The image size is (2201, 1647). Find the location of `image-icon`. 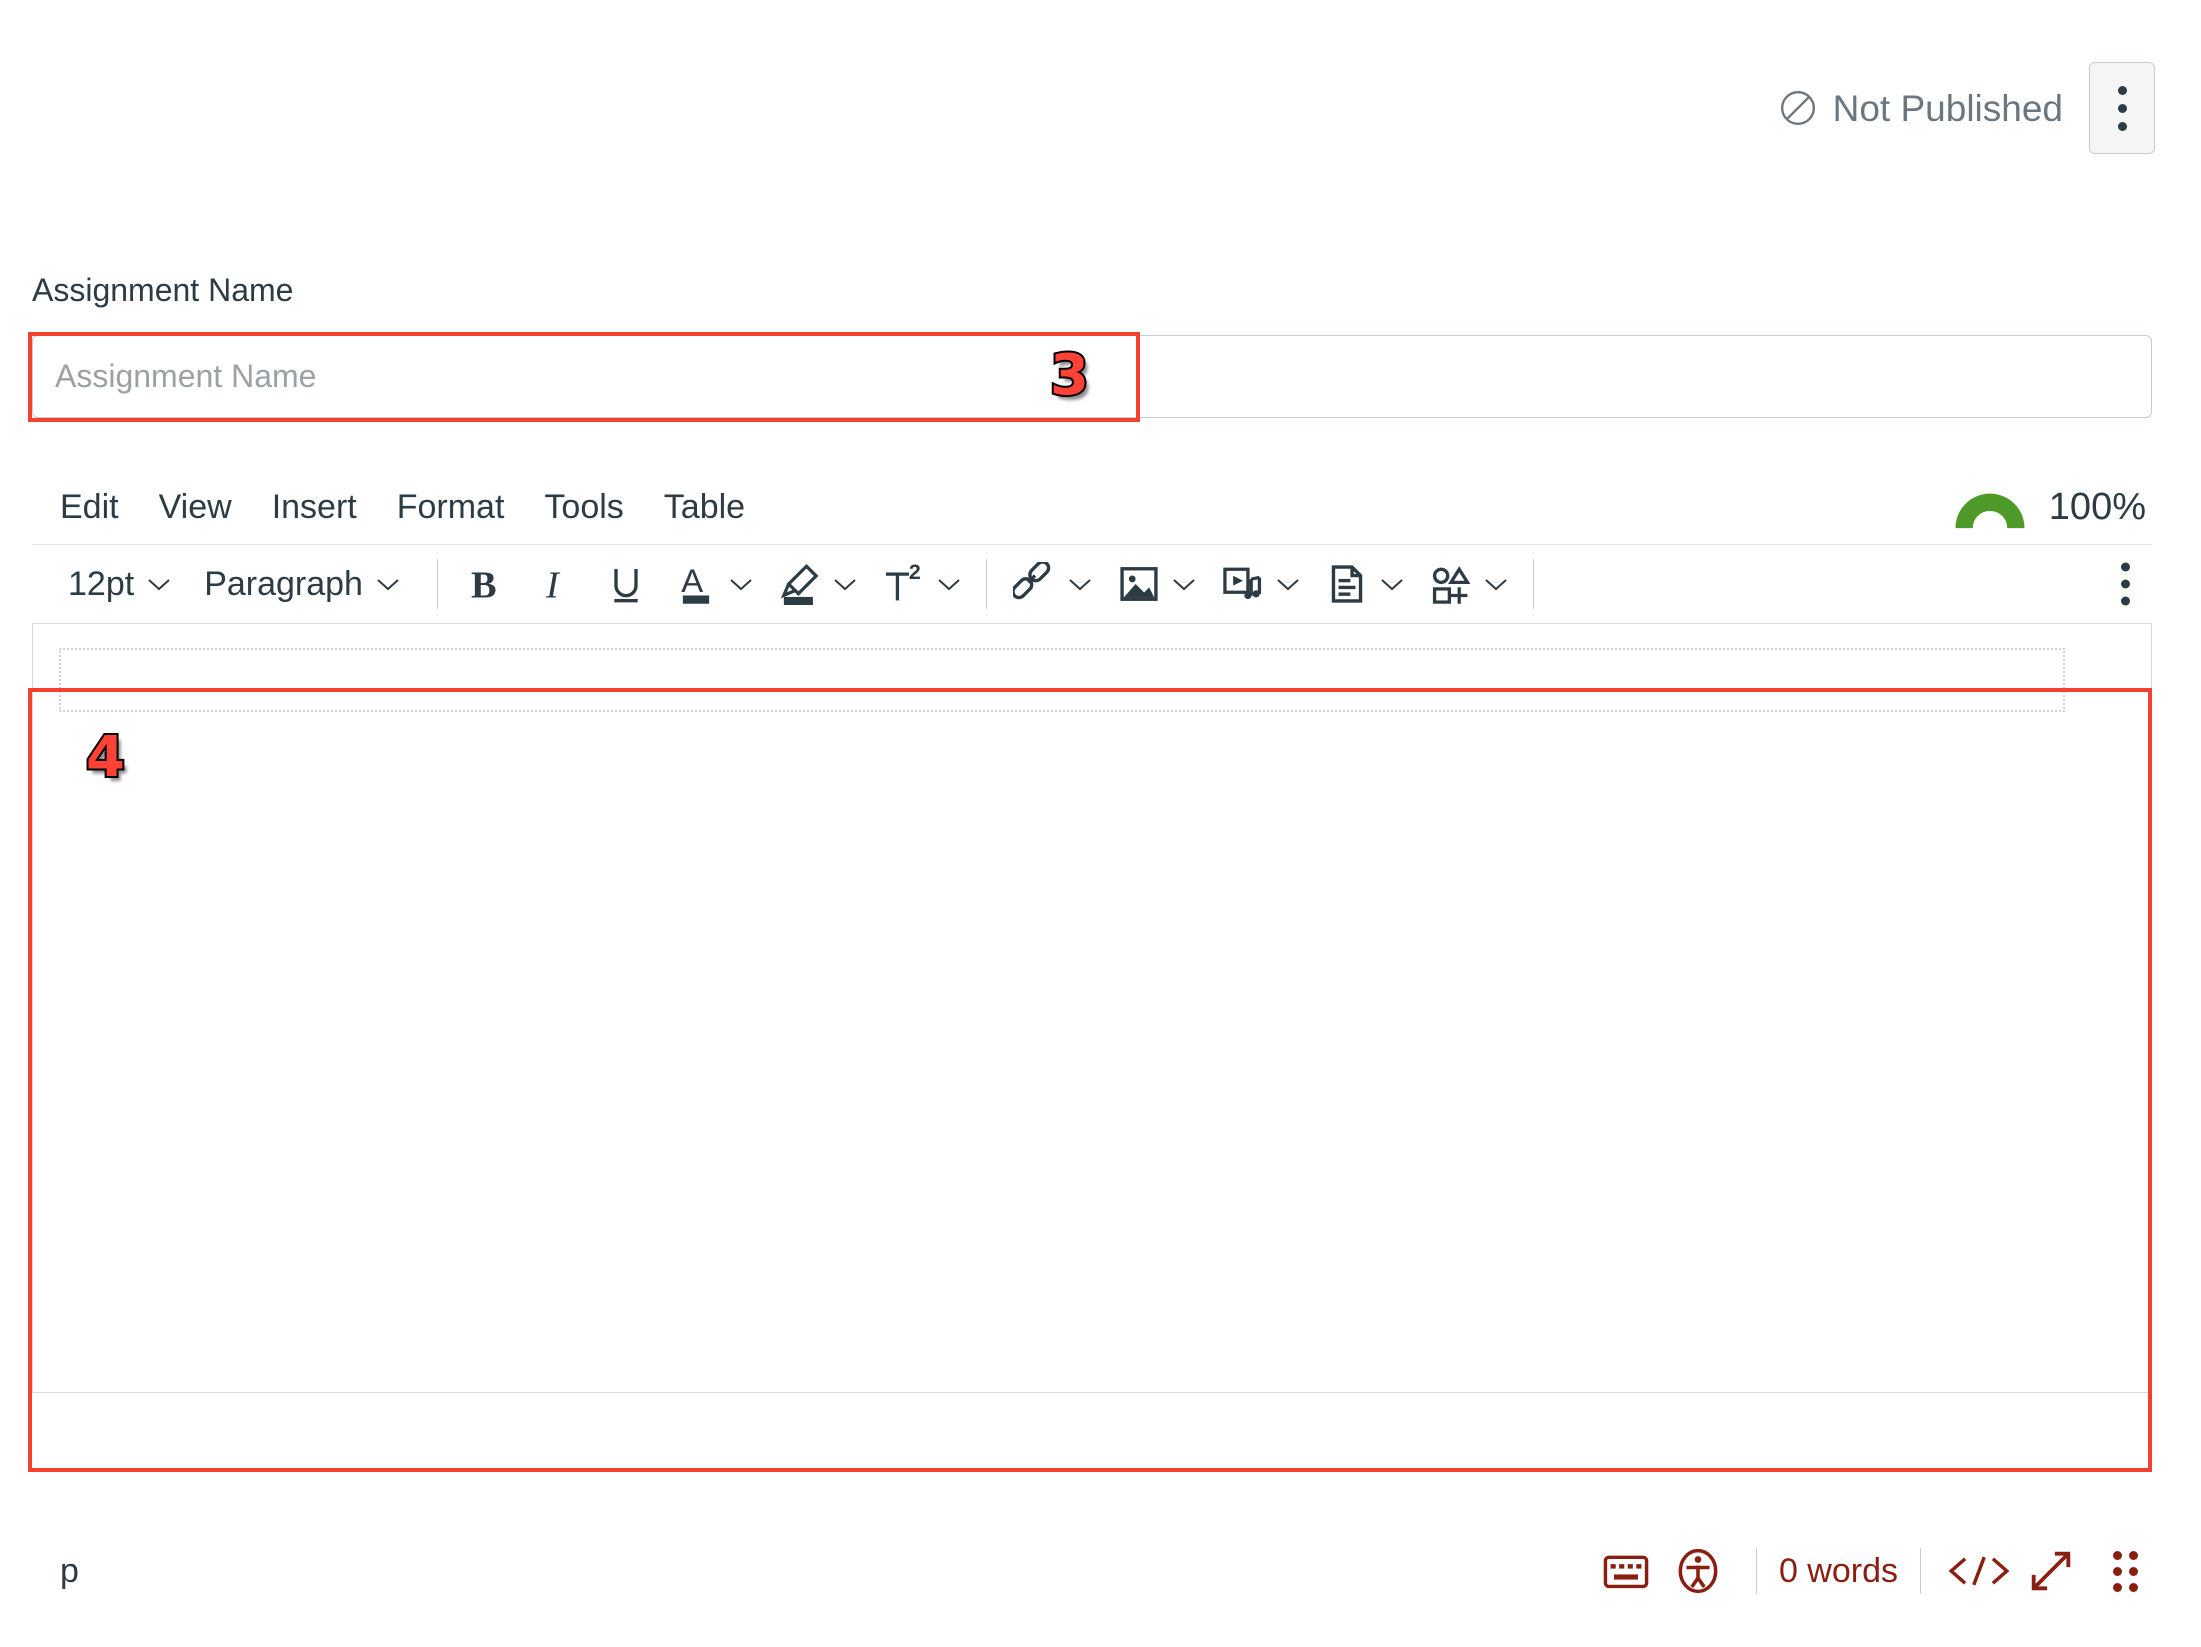

image-icon is located at coordinates (1139, 584).